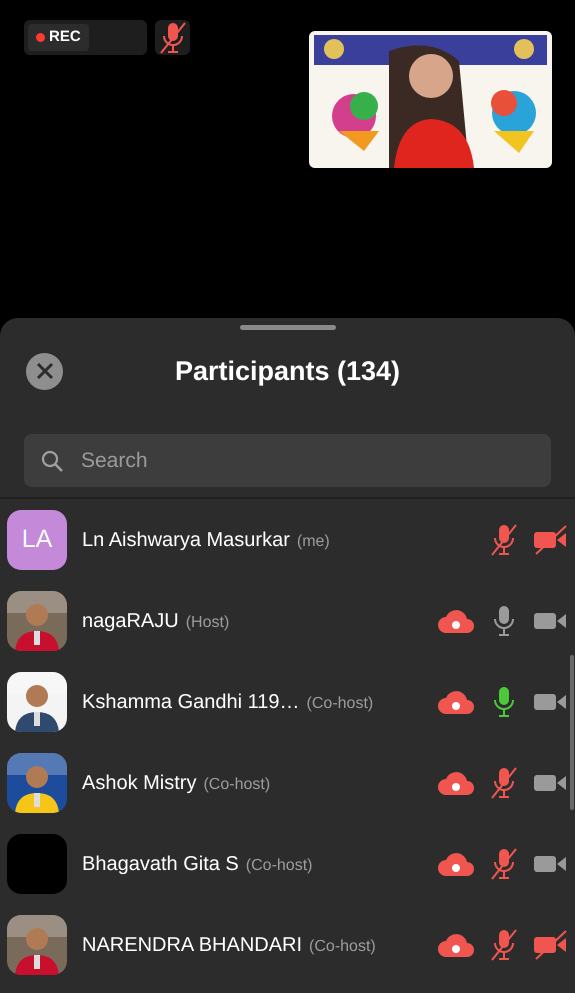 This screenshot has width=575, height=993. Describe the element at coordinates (52, 461) in the screenshot. I see `search-icon` at that location.